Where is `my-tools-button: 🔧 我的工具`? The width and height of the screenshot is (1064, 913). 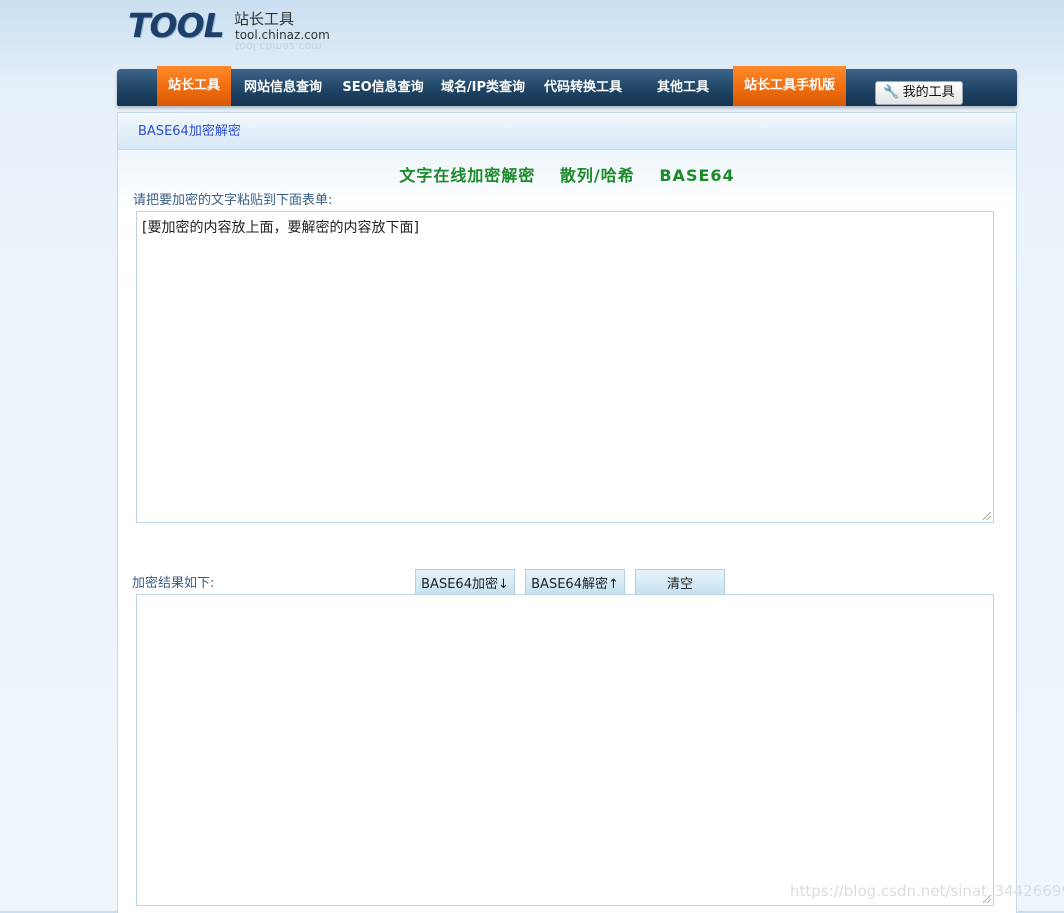 my-tools-button: 🔧 我的工具 is located at coordinates (919, 93).